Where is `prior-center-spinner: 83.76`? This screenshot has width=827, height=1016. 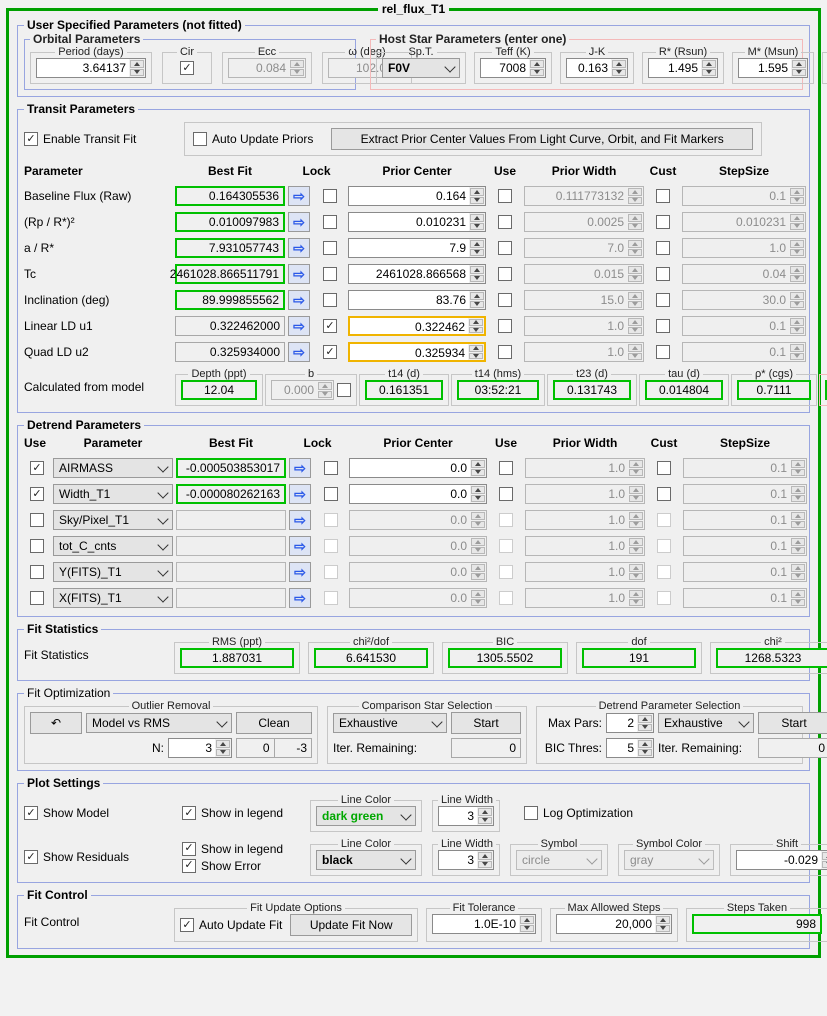
prior-center-spinner: 83.76 is located at coordinates (417, 300).